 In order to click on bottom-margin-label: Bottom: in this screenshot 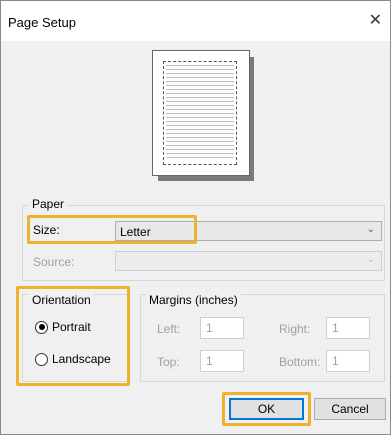, I will do `click(300, 362)`.